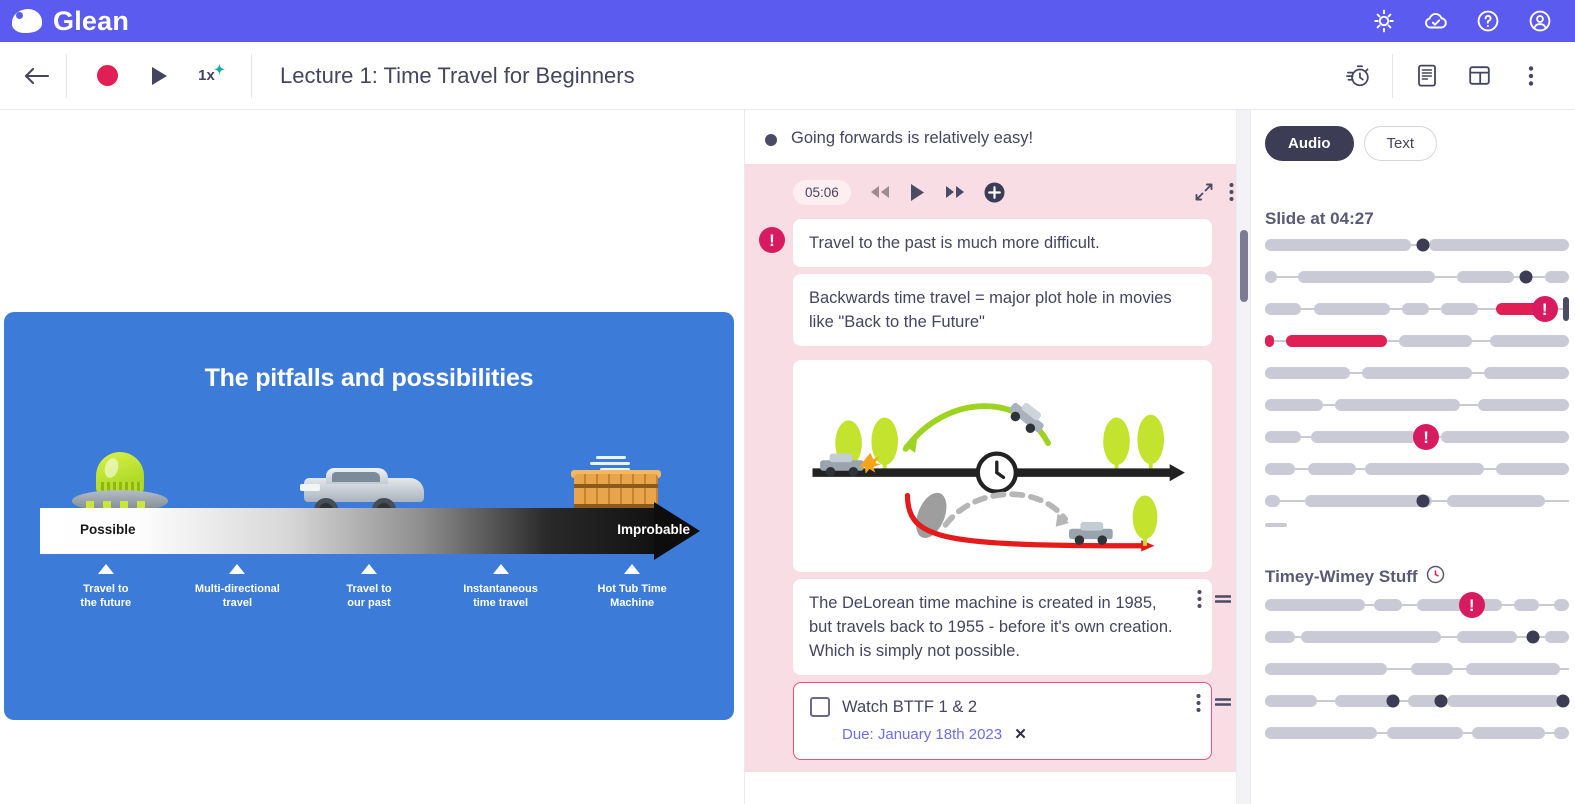 Image resolution: width=1575 pixels, height=804 pixels. What do you see at coordinates (822, 192) in the screenshot?
I see `audio-timestamp: 05:06` at bounding box center [822, 192].